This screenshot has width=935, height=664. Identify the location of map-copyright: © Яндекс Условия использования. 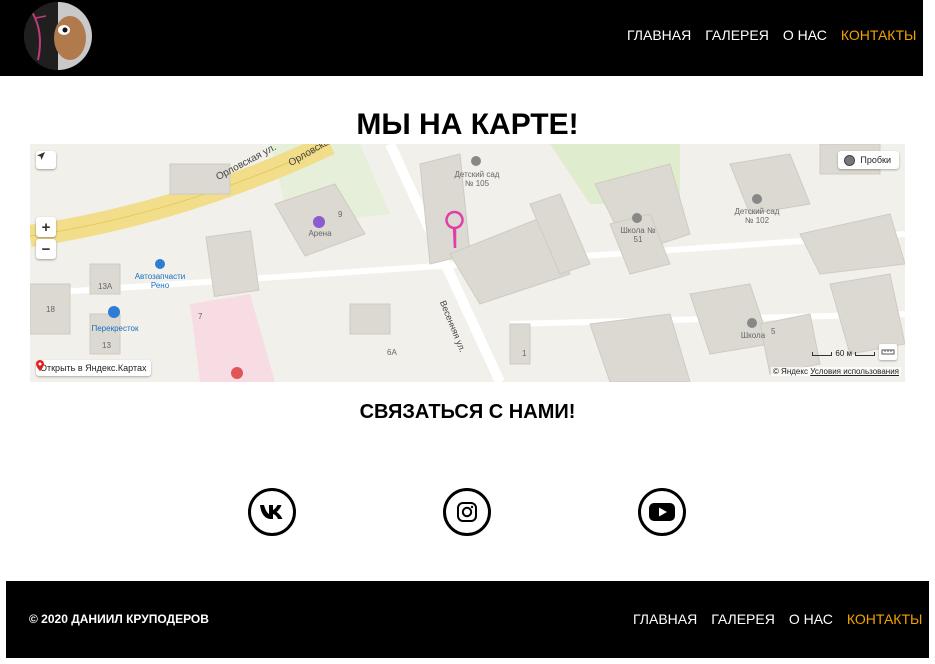
(835, 371).